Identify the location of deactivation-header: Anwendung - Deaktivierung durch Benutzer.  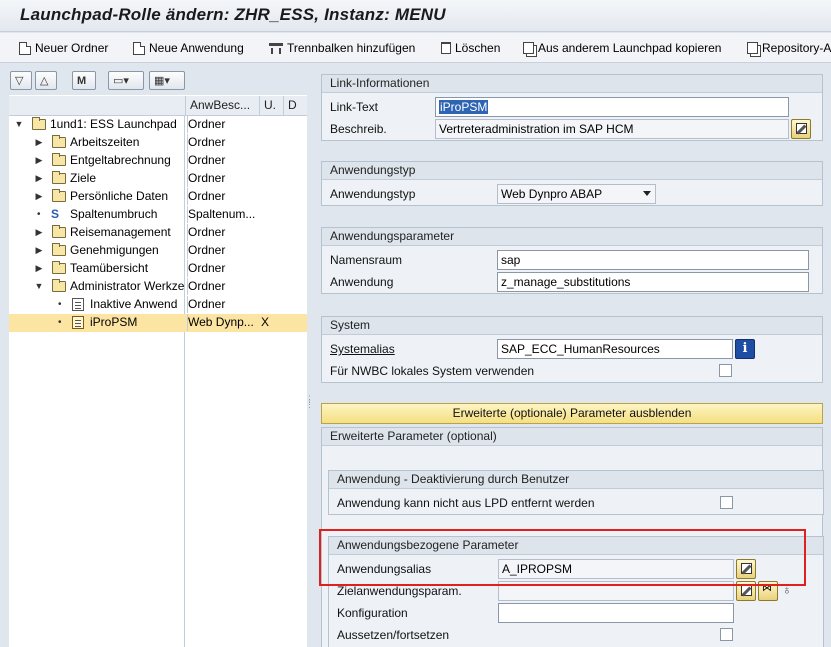
(576, 480).